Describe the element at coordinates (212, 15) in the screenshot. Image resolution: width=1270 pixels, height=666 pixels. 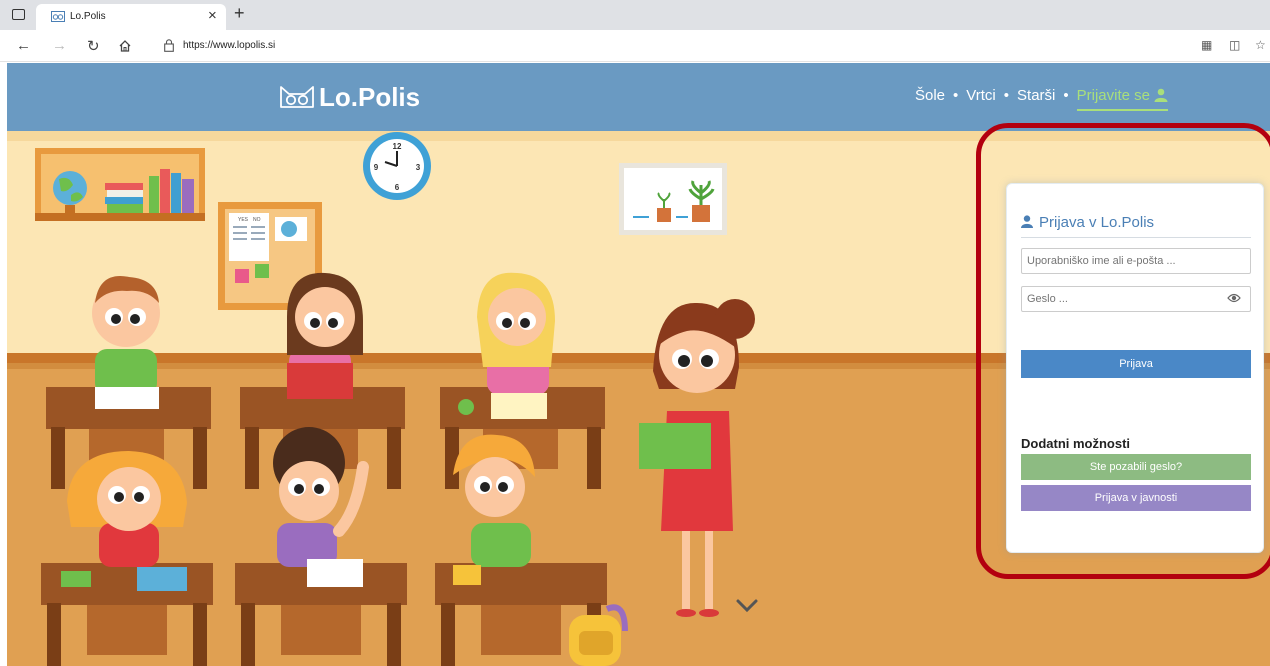
I see `close-tab-icon: ×` at that location.